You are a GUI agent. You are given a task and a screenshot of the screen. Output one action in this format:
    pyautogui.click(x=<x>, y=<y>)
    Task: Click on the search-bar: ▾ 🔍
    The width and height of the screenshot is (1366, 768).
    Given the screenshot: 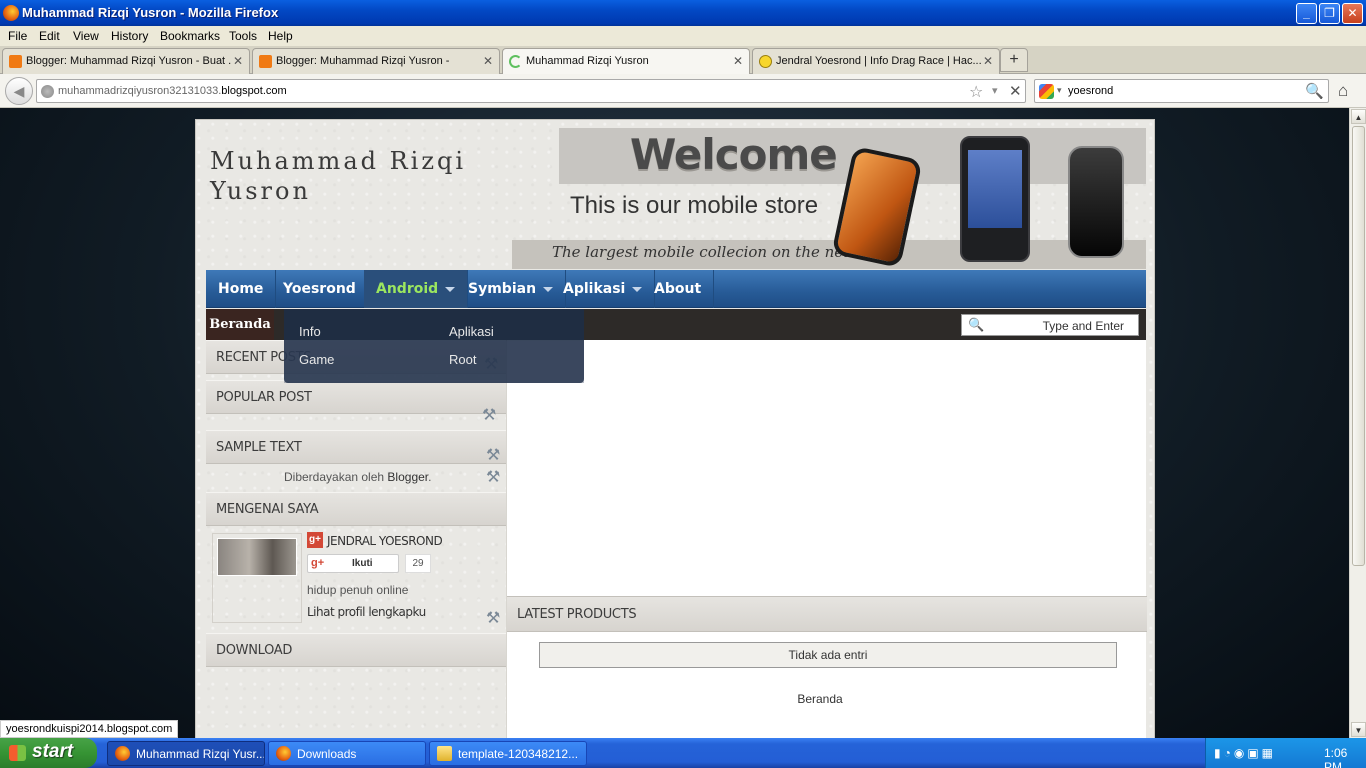 What is the action you would take?
    pyautogui.click(x=1181, y=91)
    